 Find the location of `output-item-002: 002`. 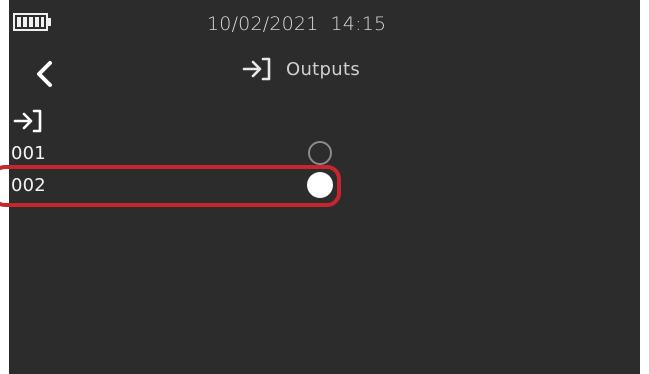

output-item-002: 002 is located at coordinates (324, 186).